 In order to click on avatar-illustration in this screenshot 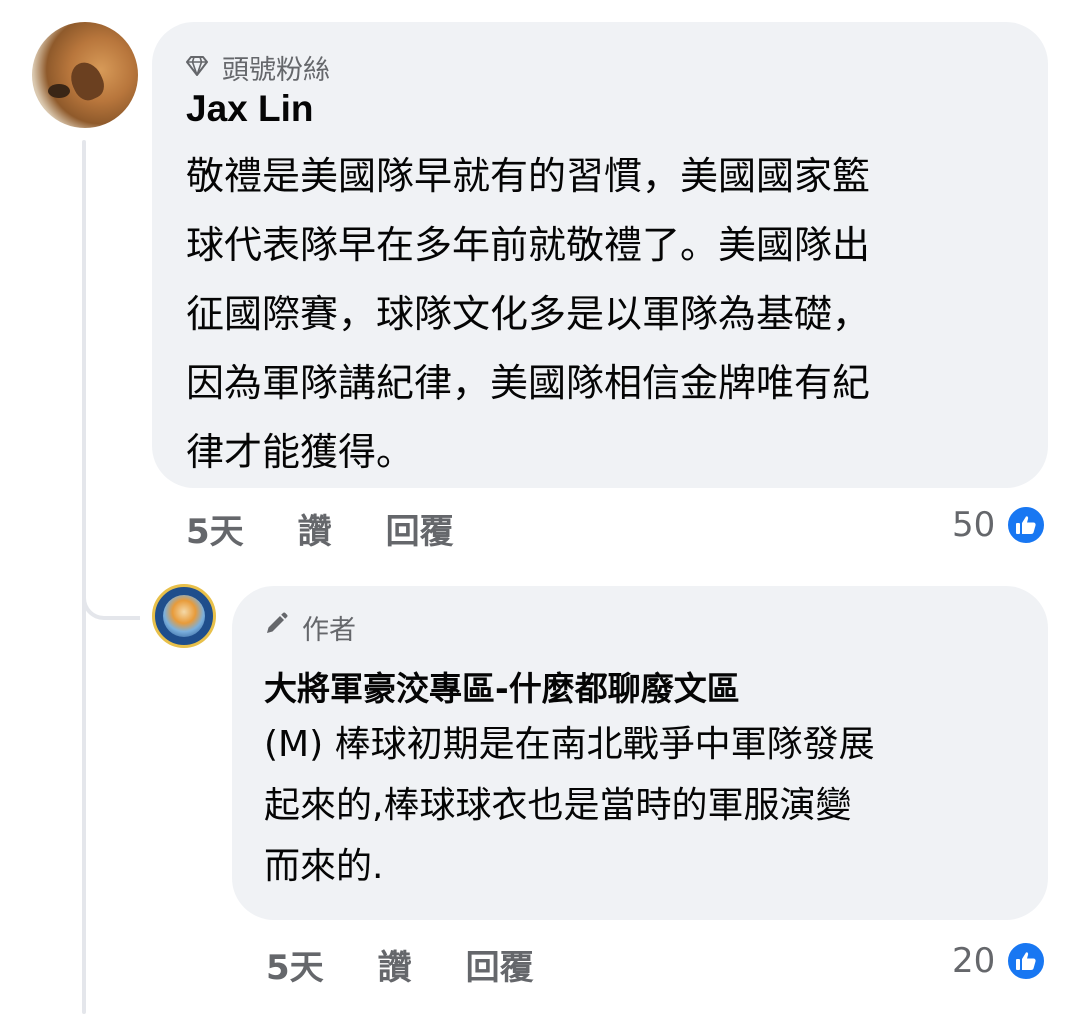, I will do `click(184, 616)`.